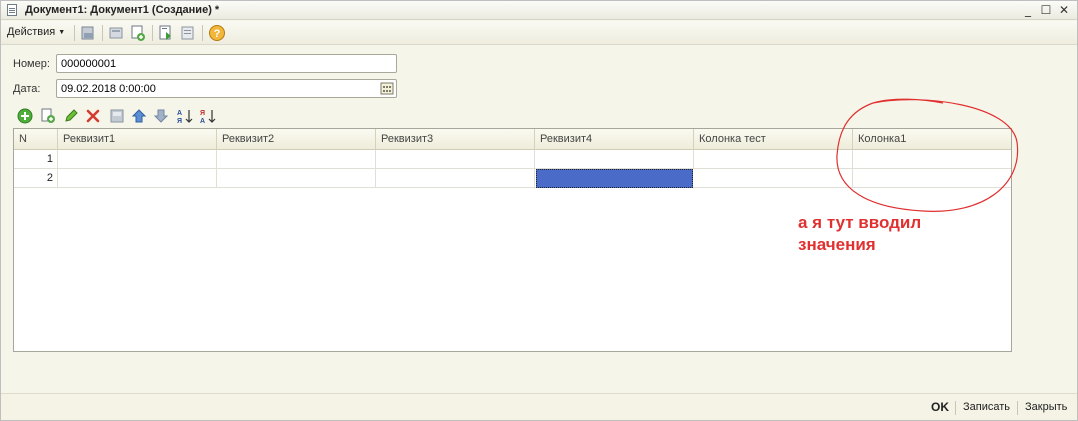 Image resolution: width=1078 pixels, height=421 pixels. What do you see at coordinates (62, 32) in the screenshot?
I see `chevron-down-icon: ▼` at bounding box center [62, 32].